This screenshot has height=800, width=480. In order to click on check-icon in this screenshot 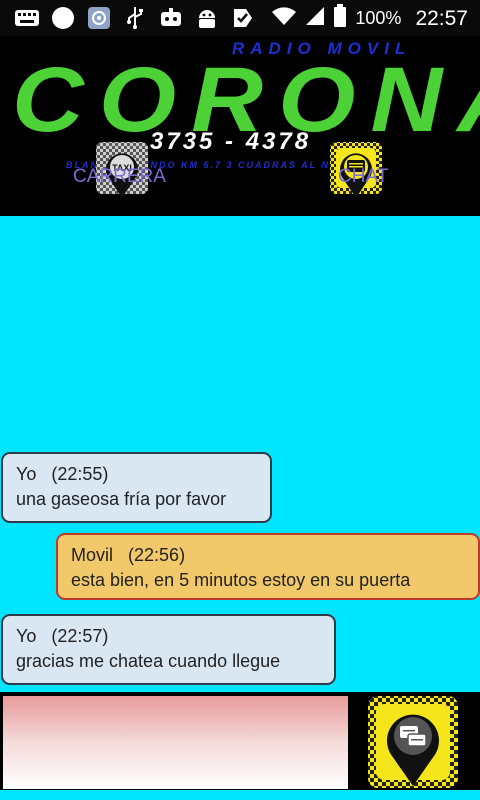, I will do `click(243, 18)`.